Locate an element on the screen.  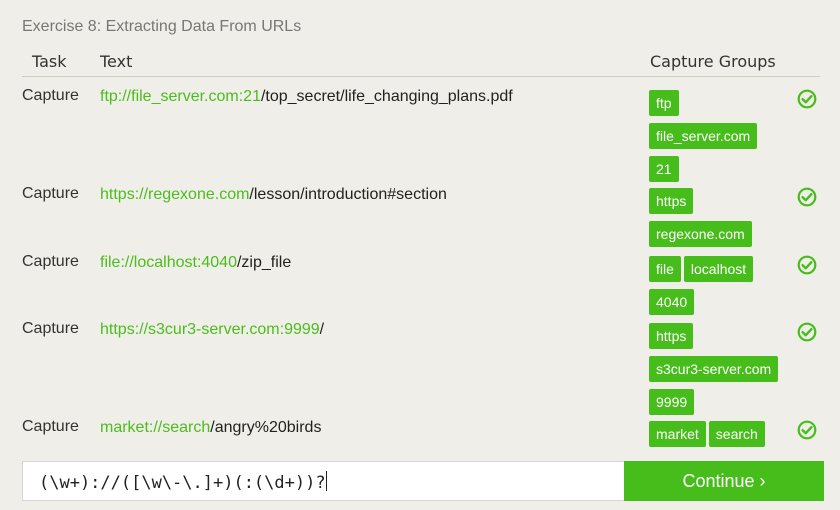
capture-groups: https regexone.com is located at coordinates (719, 221).